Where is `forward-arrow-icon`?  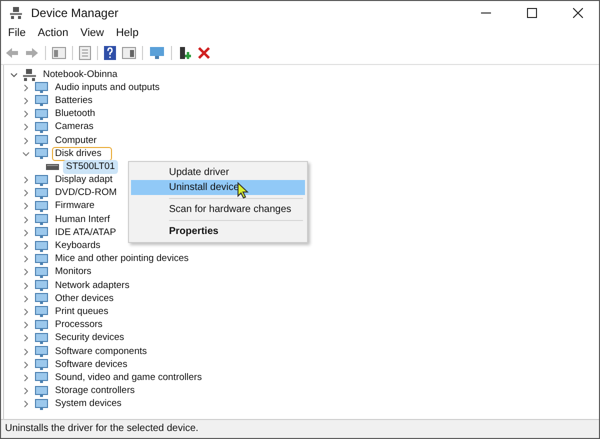 forward-arrow-icon is located at coordinates (32, 53).